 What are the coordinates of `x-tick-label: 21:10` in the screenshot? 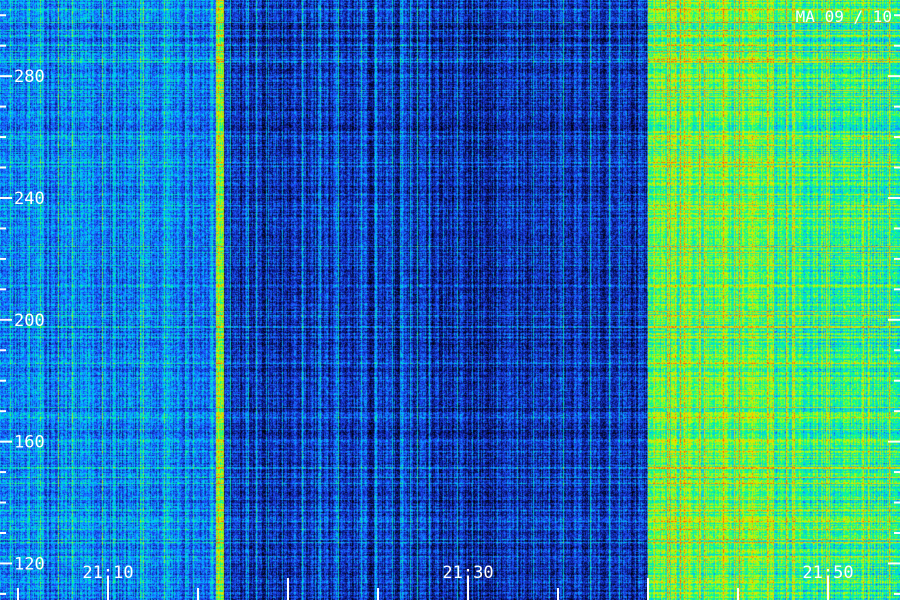 It's located at (107, 573).